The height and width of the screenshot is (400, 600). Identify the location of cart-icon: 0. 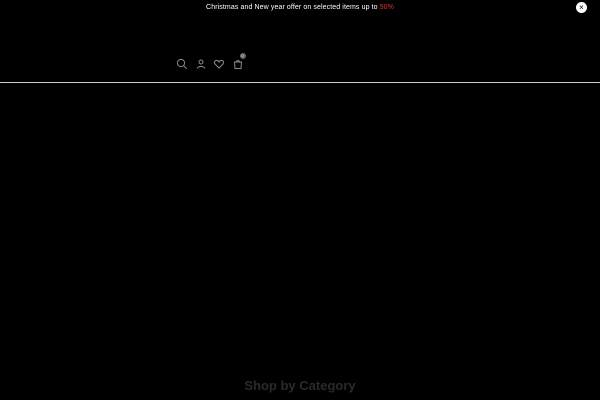
(239, 61).